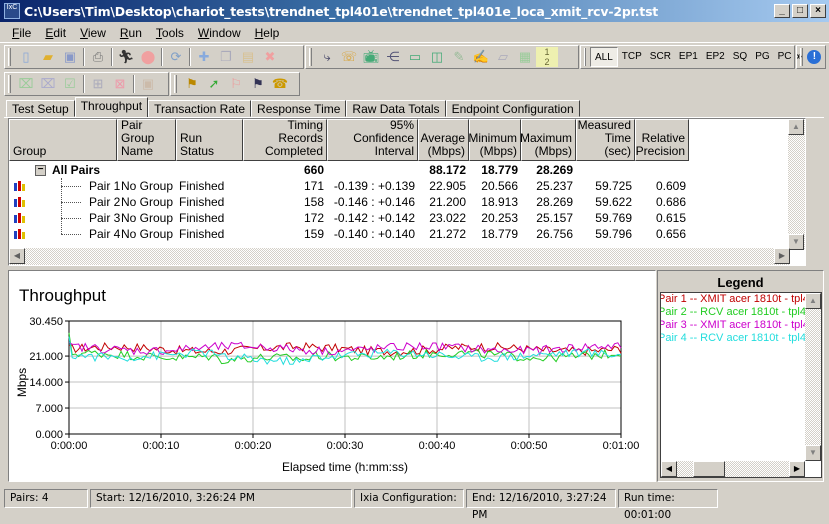  What do you see at coordinates (813, 301) in the screenshot?
I see `legend-scroll-up: ▲` at bounding box center [813, 301].